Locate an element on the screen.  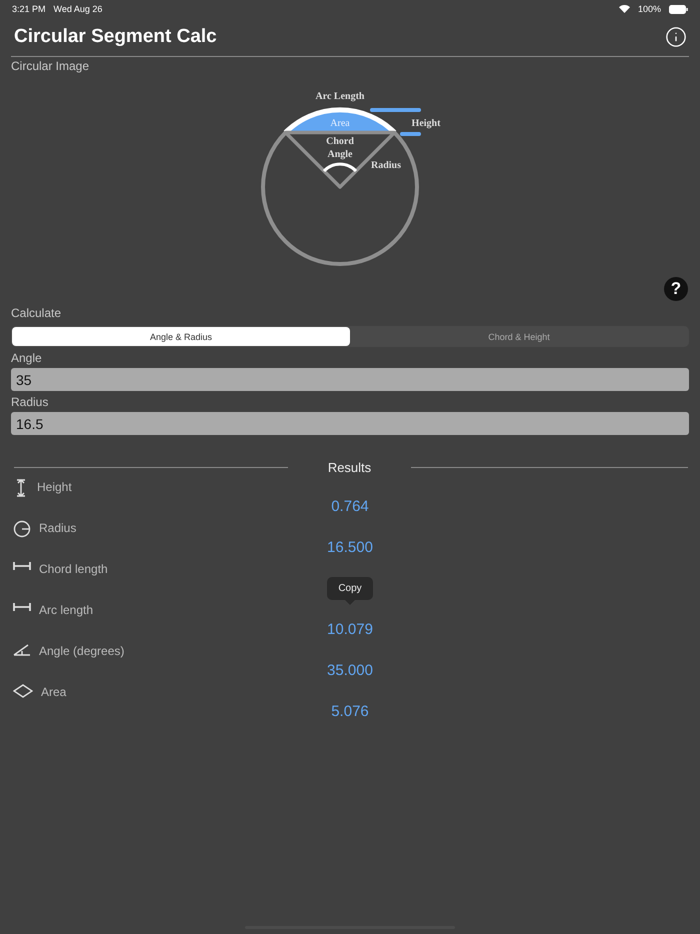
battery-percent: 100% is located at coordinates (649, 9).